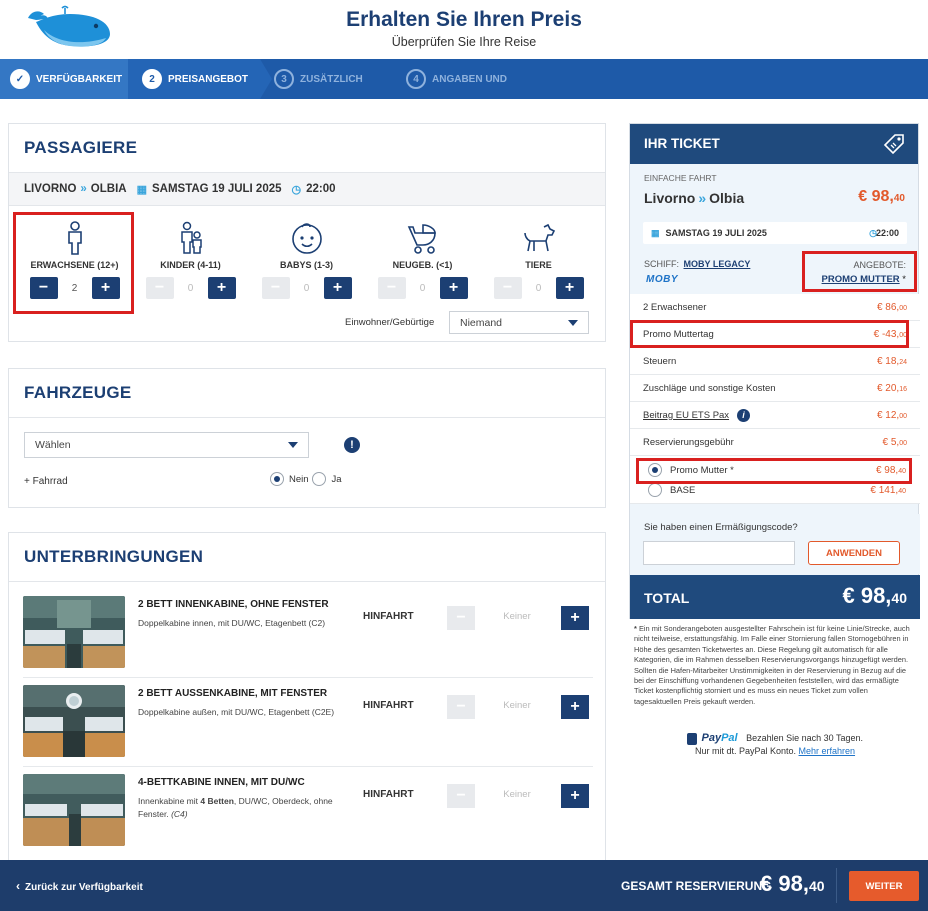 The height and width of the screenshot is (911, 928). What do you see at coordinates (775, 442) in the screenshot?
I see `price-line: Reservierungsgebühr € 5,00` at bounding box center [775, 442].